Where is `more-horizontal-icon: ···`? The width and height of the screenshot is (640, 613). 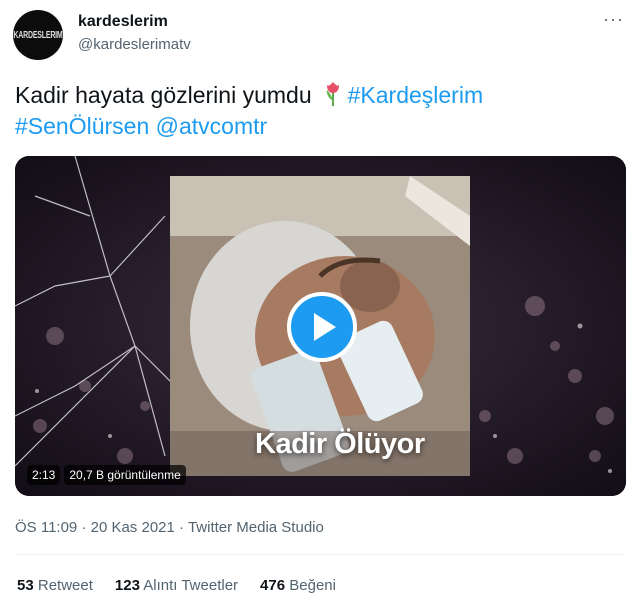 more-horizontal-icon: ··· is located at coordinates (613, 19).